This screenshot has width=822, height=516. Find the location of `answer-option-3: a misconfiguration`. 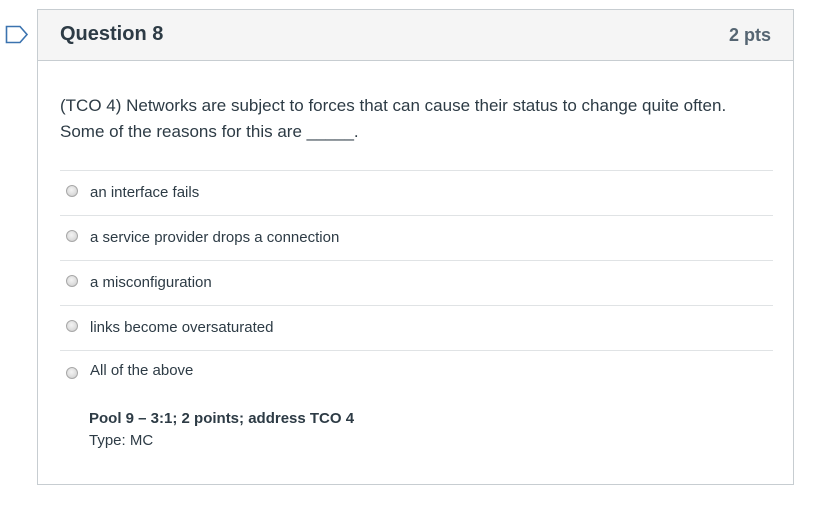

answer-option-3: a misconfiguration is located at coordinates (416, 282).